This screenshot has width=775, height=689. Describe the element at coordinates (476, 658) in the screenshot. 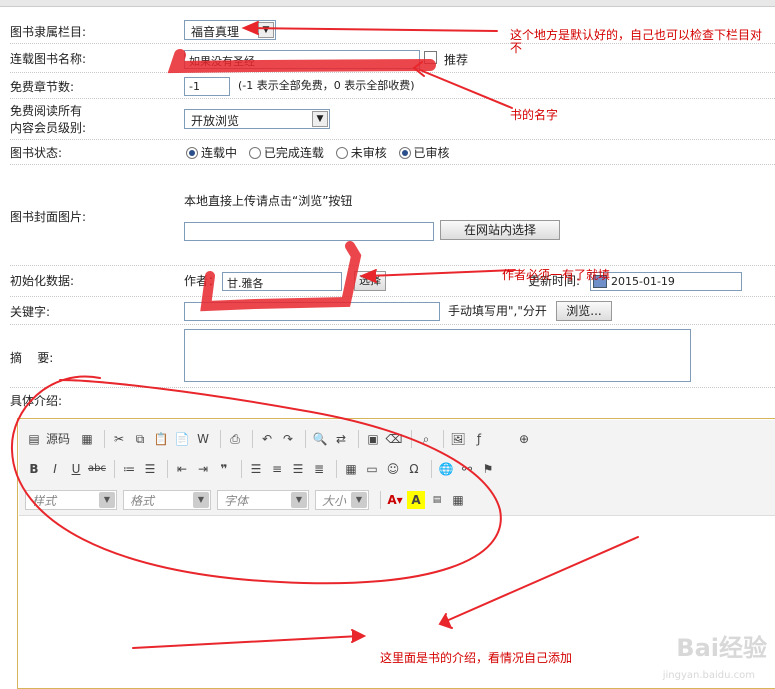

I see `intro-annotation: 这里面是书的介绍，看情况自己添加` at that location.